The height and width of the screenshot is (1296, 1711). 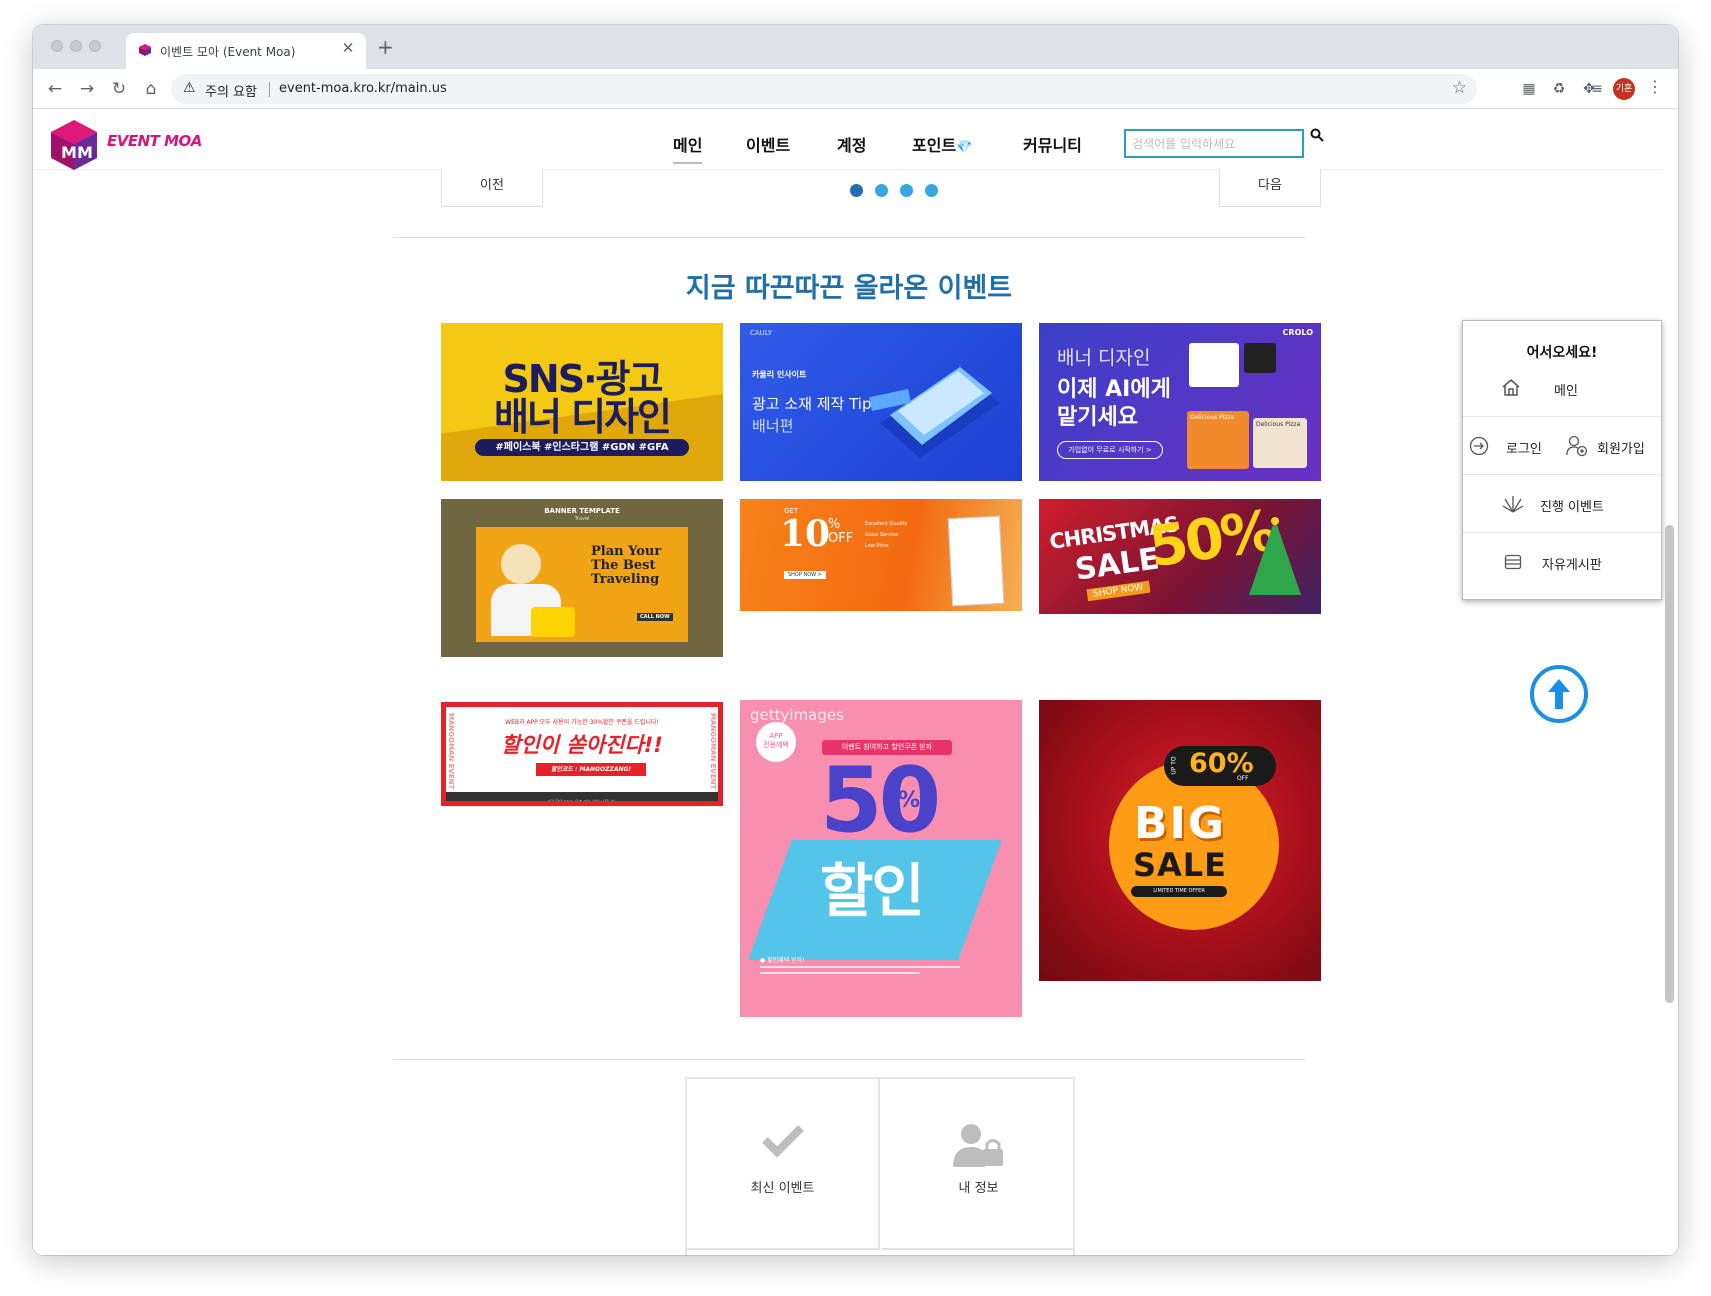 I want to click on url-text: event-moa.kro.kr/main.us, so click(x=363, y=88).